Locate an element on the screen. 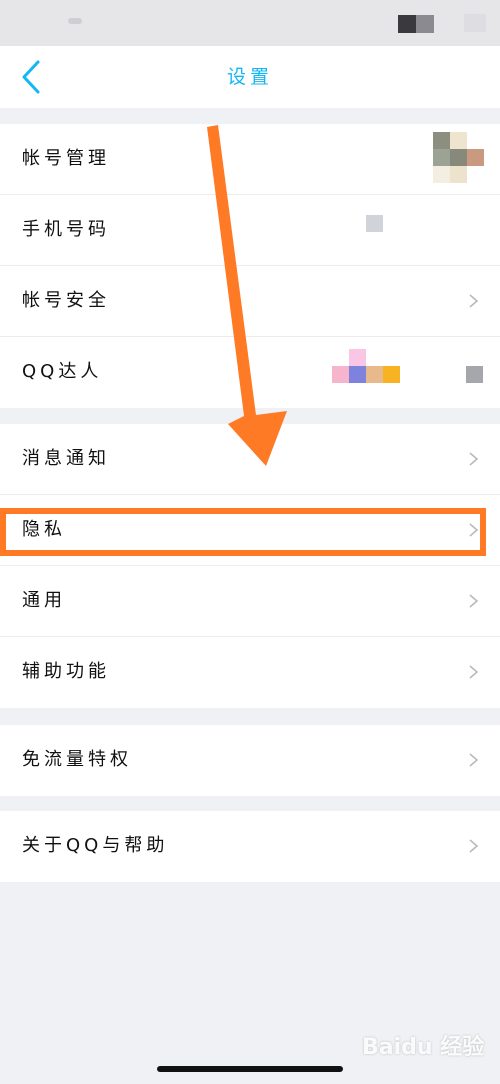  setting-label: 消息通知 is located at coordinates (66, 458).